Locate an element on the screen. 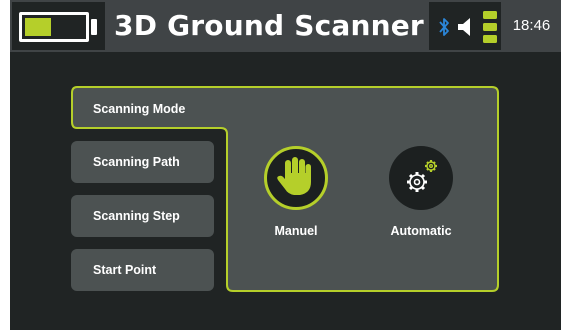  manuel-mode-button is located at coordinates (296, 178).